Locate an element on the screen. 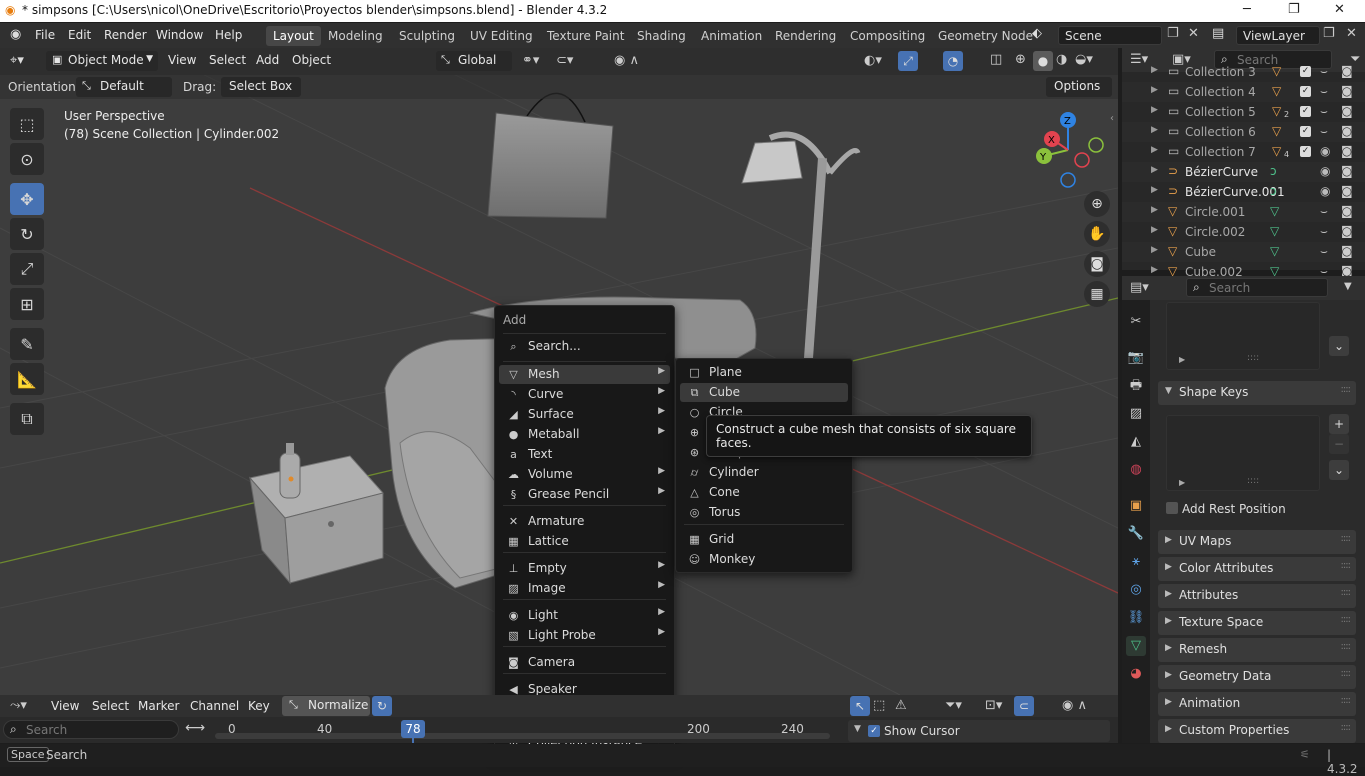 Image resolution: width=1365 pixels, height=776 pixels. tab-shading: Shading is located at coordinates (661, 36).